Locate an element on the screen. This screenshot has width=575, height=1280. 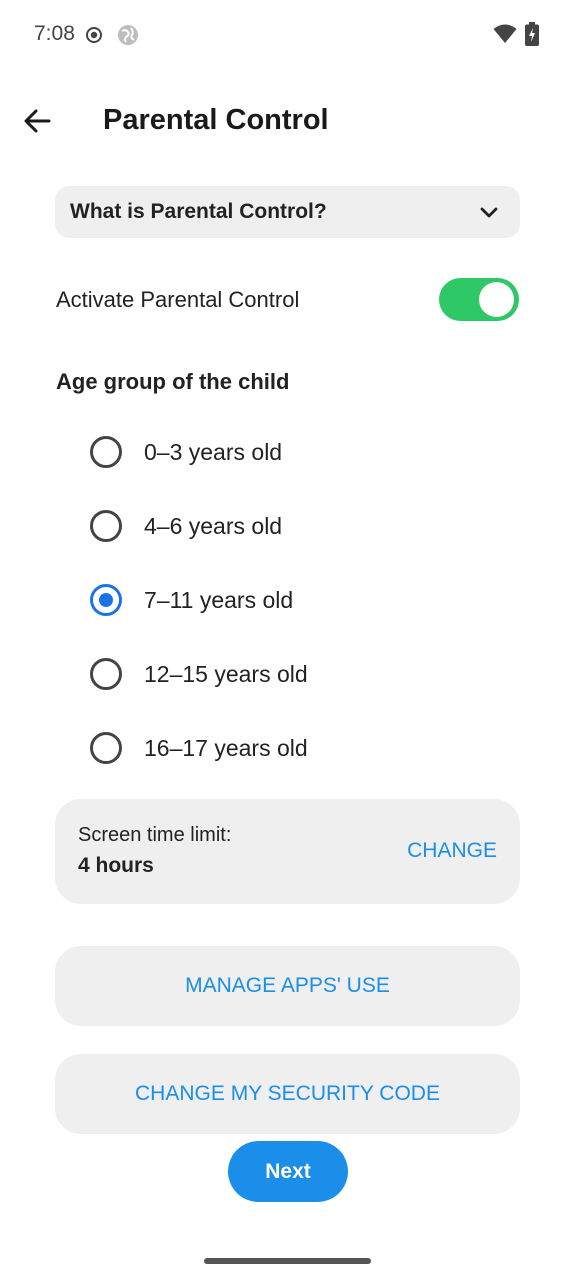
activate-parental-control-label: Activate Parental Control is located at coordinates (178, 299).